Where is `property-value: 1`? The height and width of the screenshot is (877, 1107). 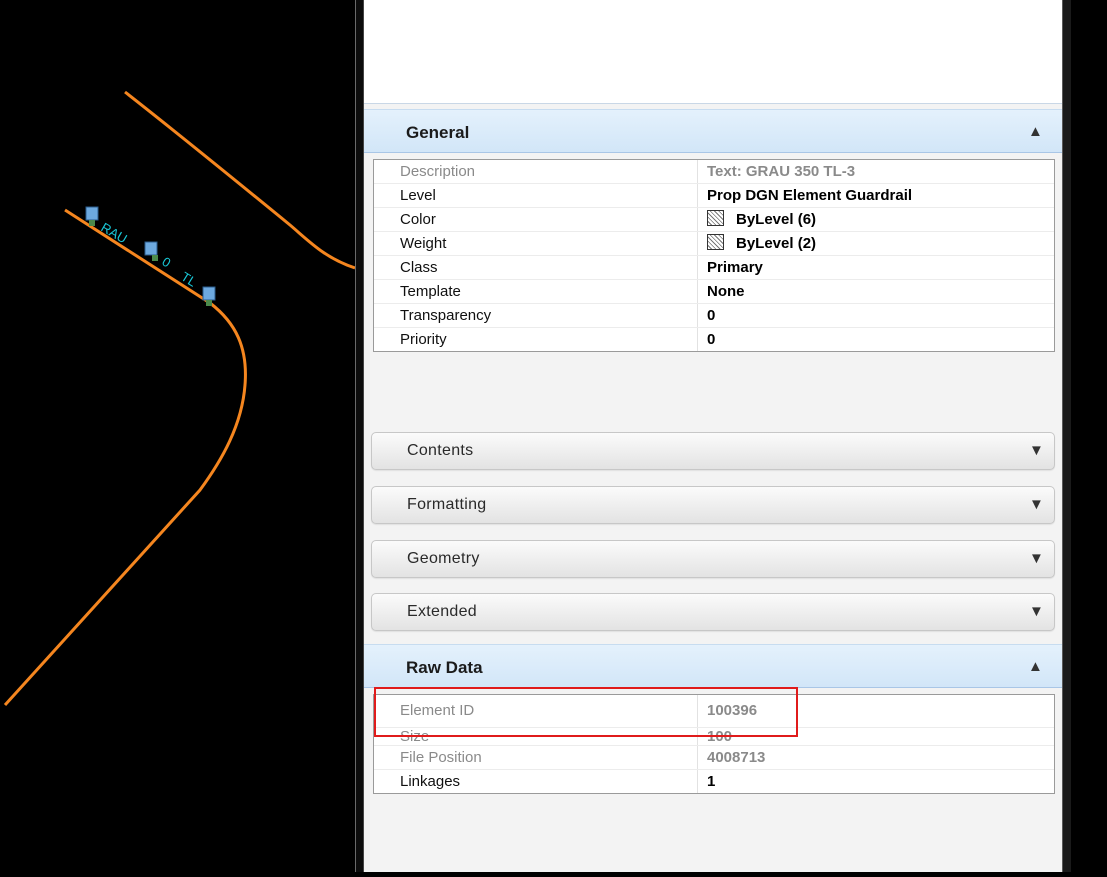
property-value: 1 is located at coordinates (711, 781).